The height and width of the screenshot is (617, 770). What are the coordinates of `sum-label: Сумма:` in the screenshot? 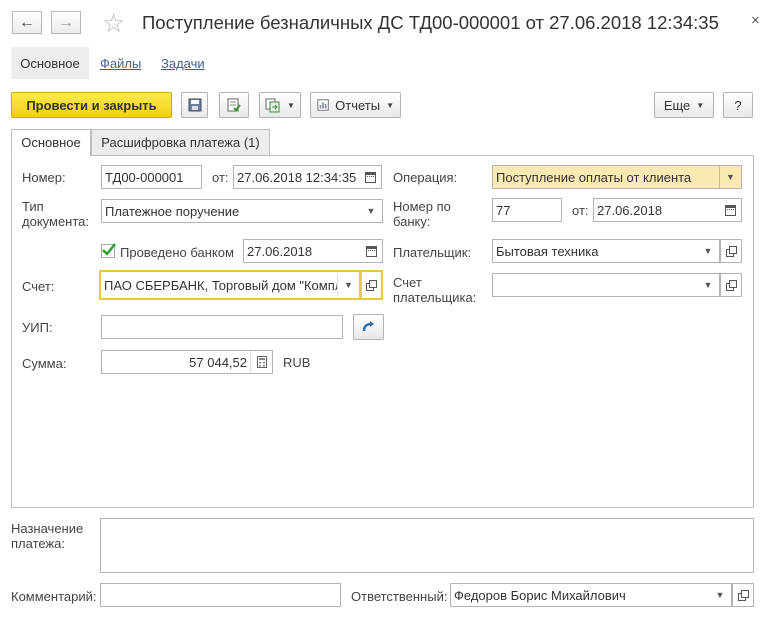 It's located at (44, 363).